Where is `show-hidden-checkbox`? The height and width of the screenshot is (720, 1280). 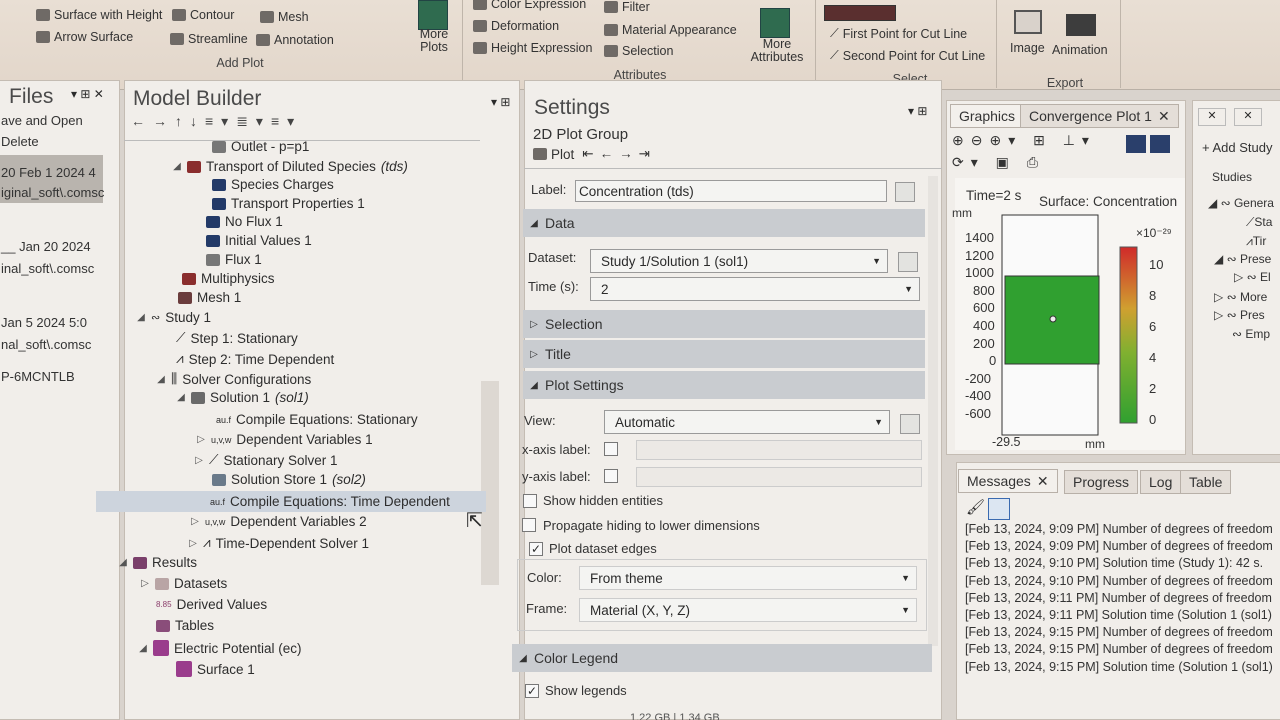 show-hidden-checkbox is located at coordinates (530, 501).